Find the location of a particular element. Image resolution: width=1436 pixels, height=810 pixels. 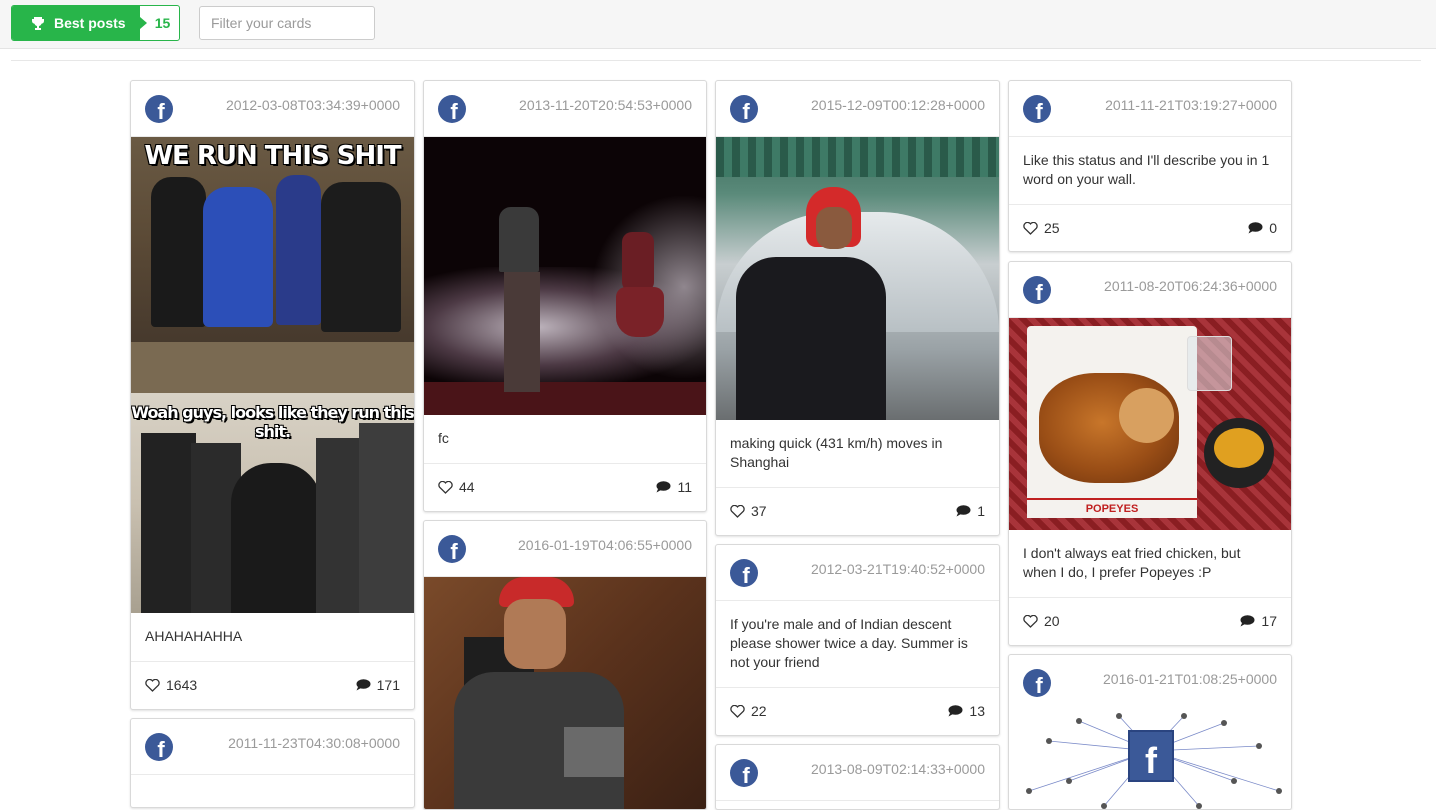

post-card: f 2016-01-21T01:08:25+0000 f is located at coordinates (1150, 732).